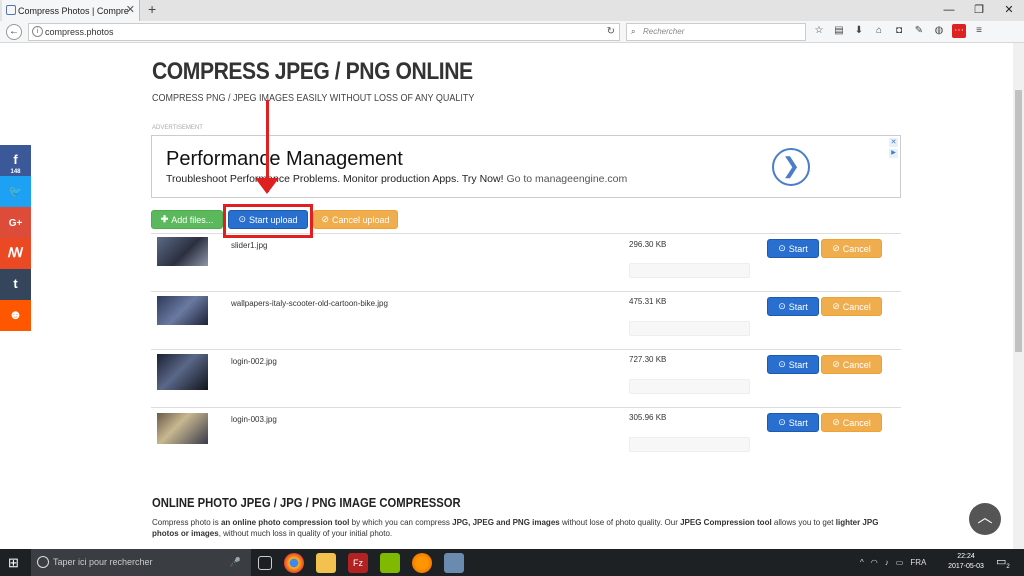 This screenshot has height=576, width=1024. Describe the element at coordinates (633, 31) in the screenshot. I see `search-icon: ⌕` at that location.